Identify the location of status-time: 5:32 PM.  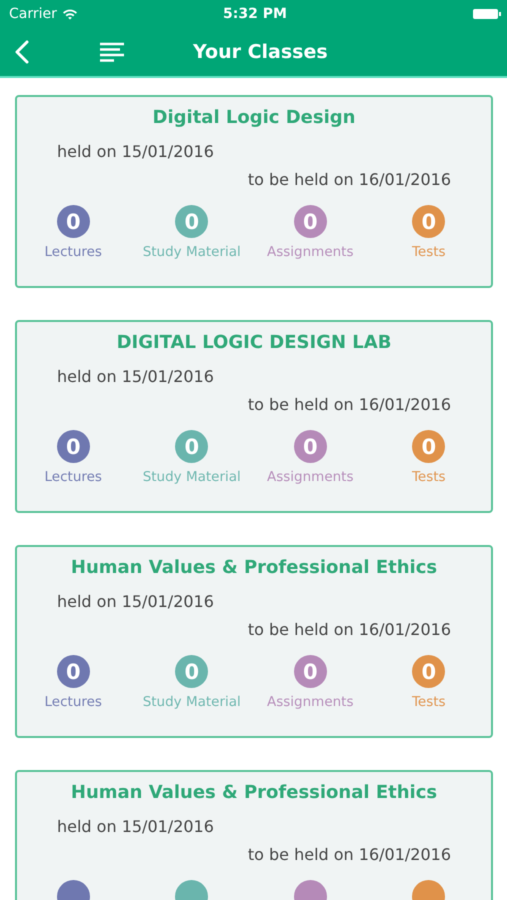
(255, 14).